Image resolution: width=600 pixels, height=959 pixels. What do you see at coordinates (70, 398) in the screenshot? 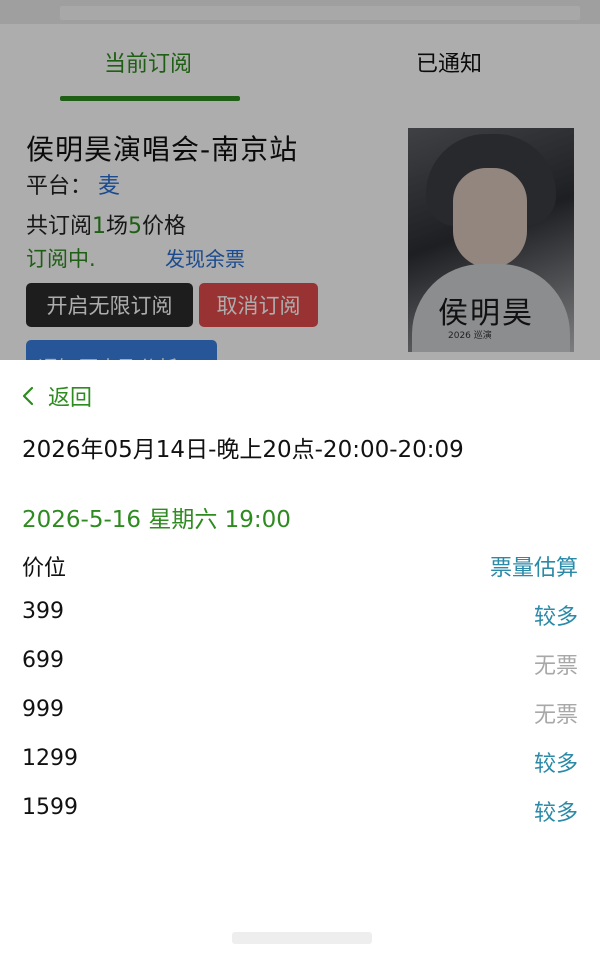
I see `back-label: 返回` at bounding box center [70, 398].